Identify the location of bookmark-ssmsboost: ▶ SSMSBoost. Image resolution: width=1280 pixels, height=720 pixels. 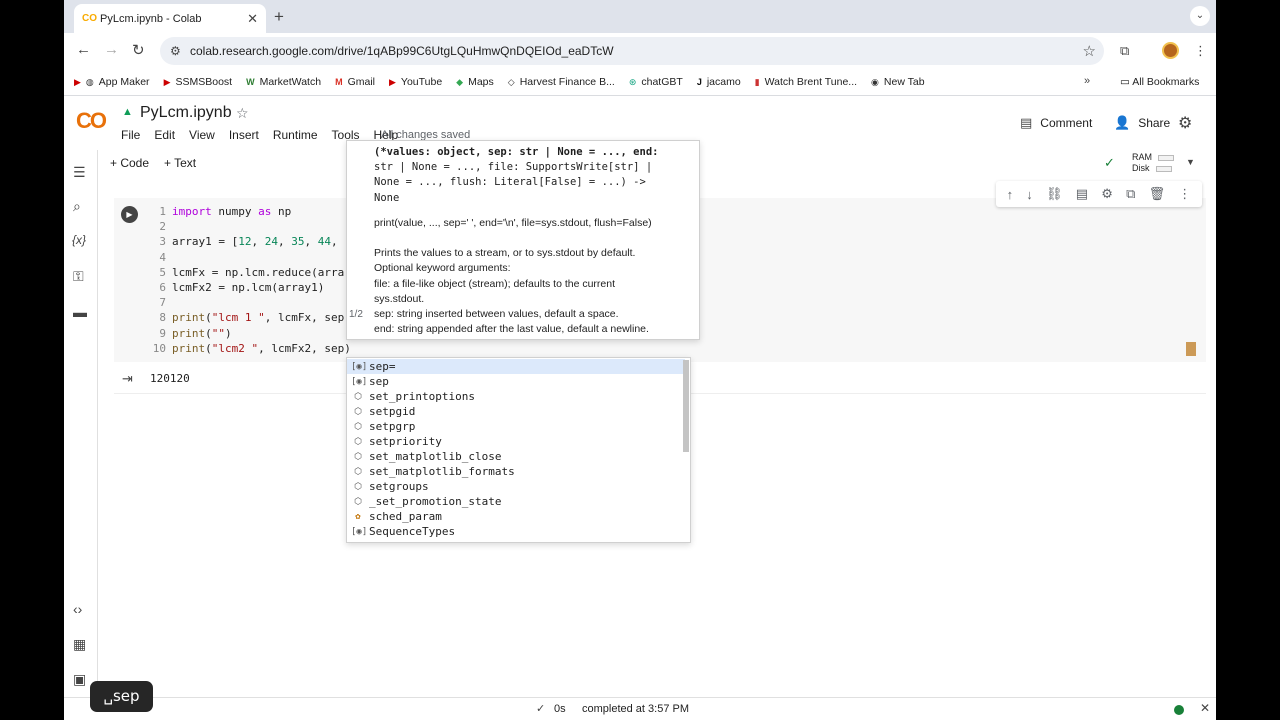
(198, 82).